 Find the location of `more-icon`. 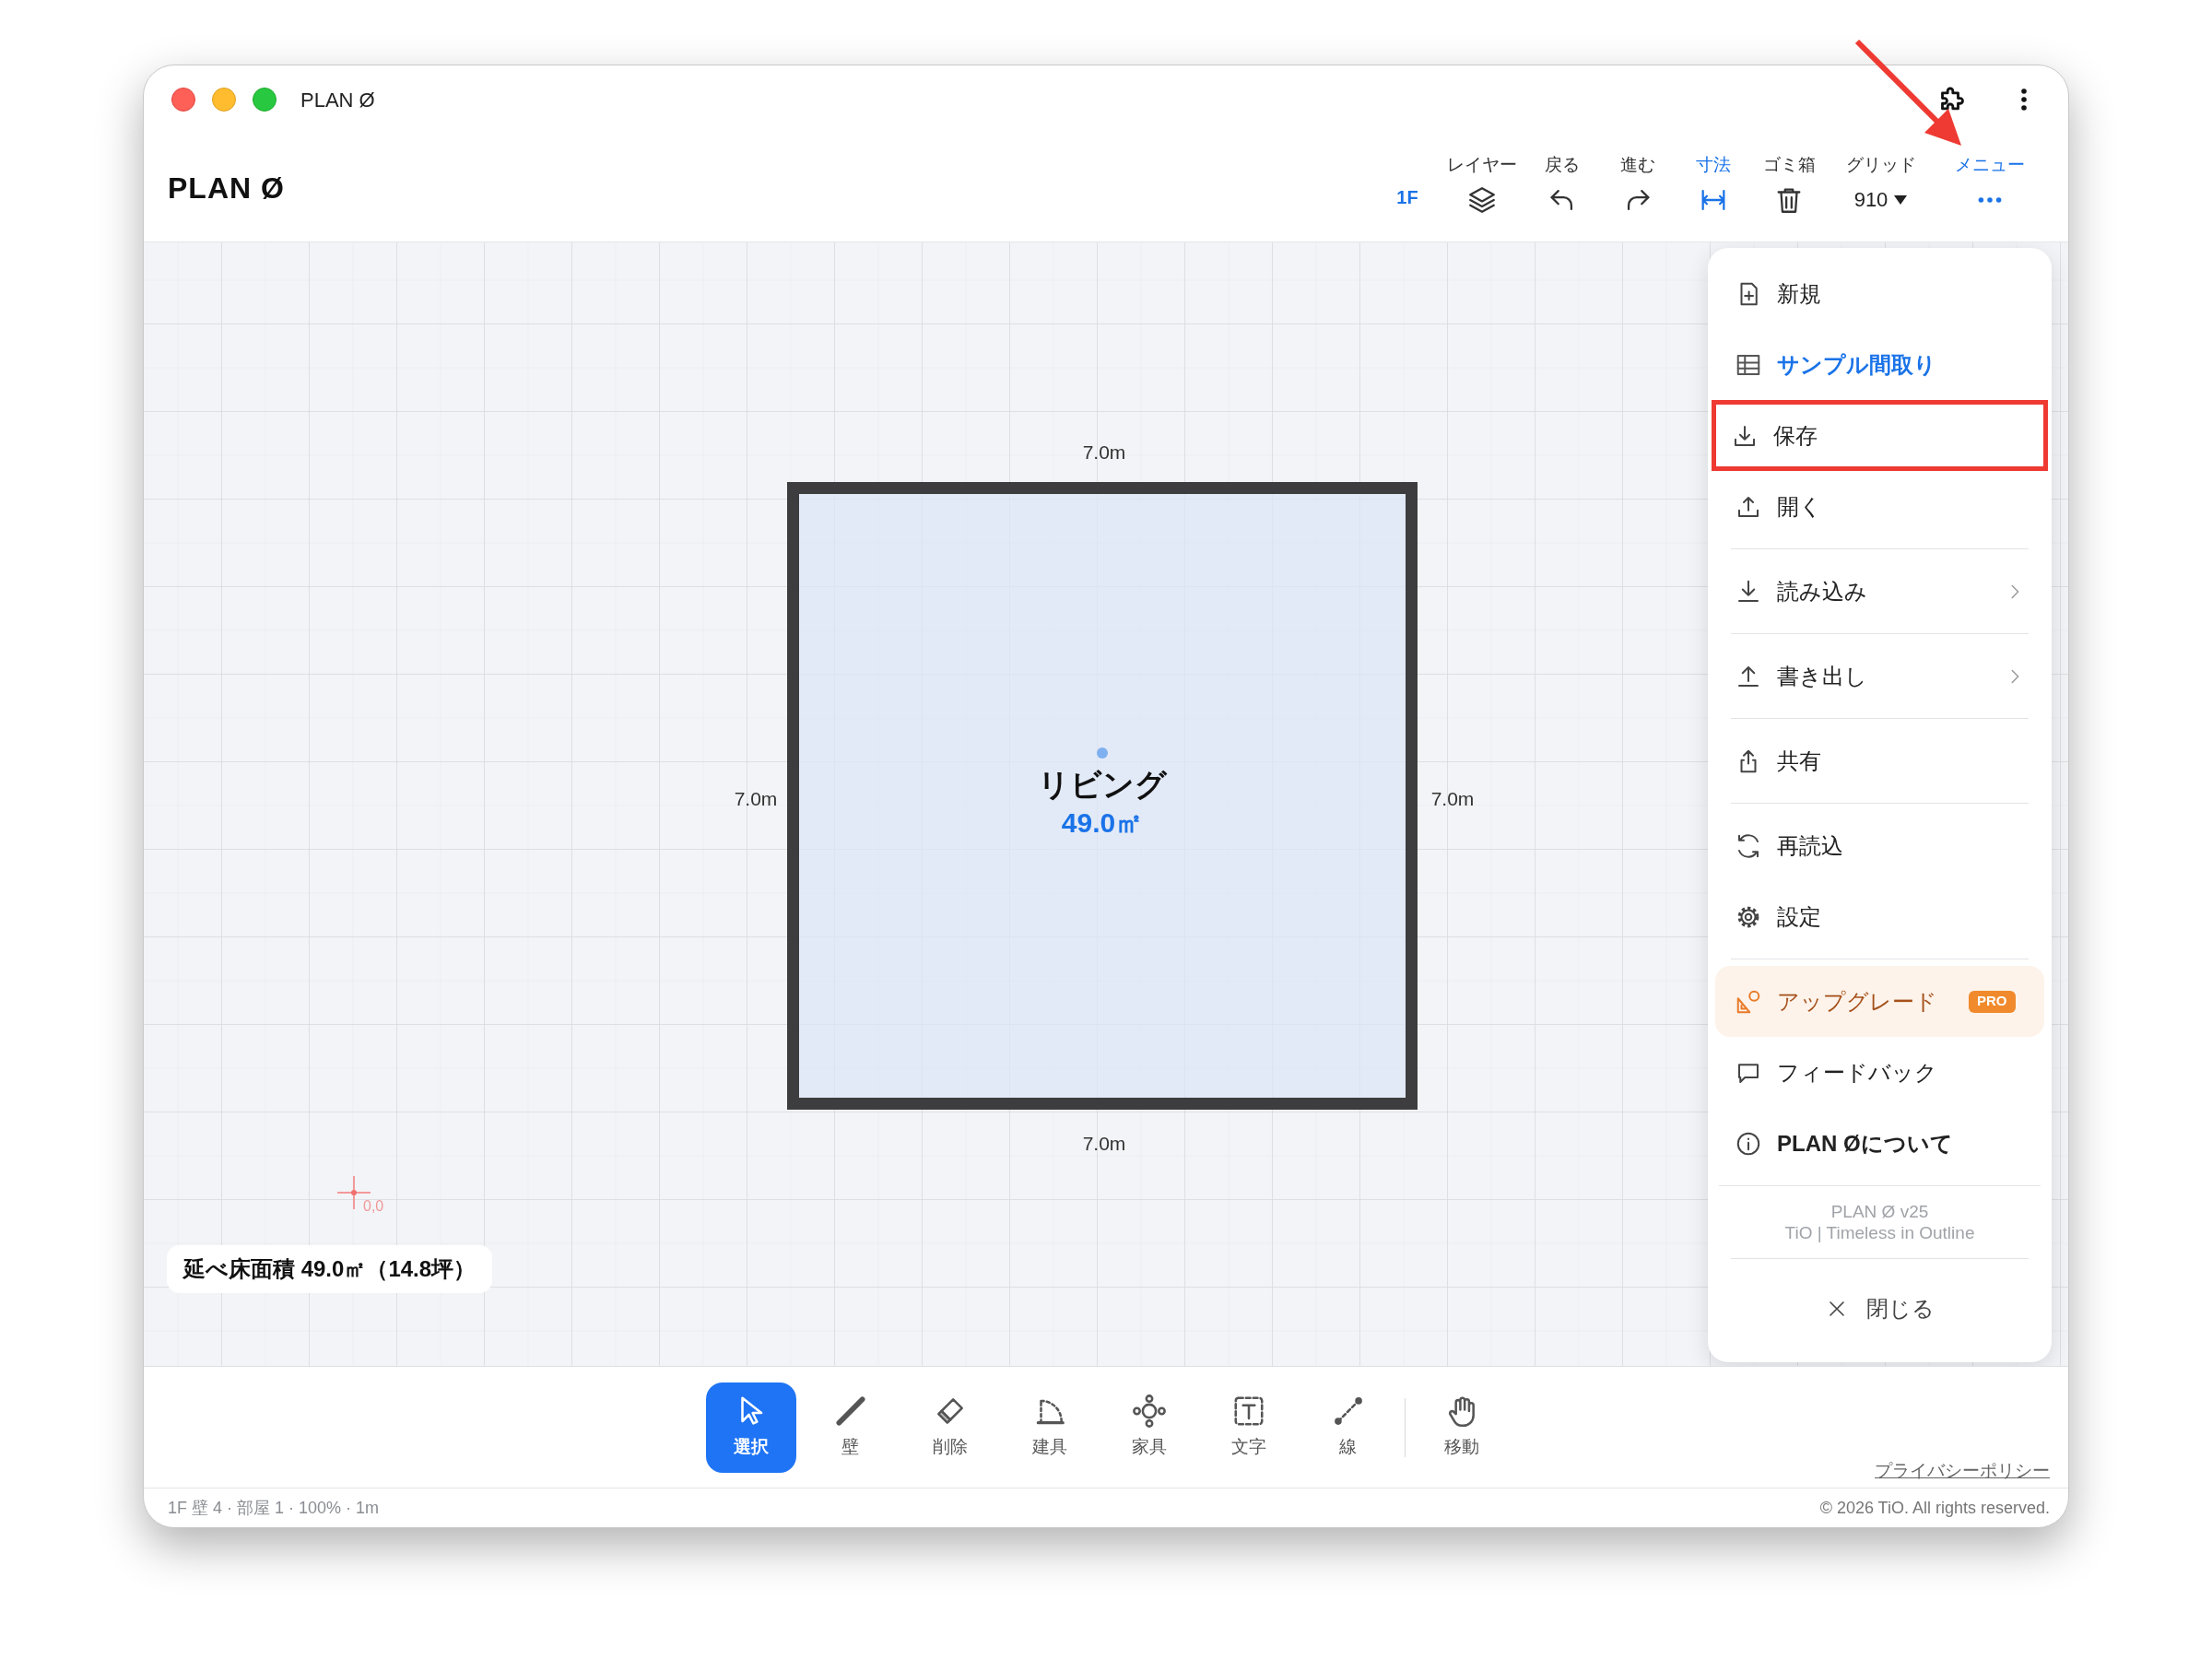

more-icon is located at coordinates (1990, 199).